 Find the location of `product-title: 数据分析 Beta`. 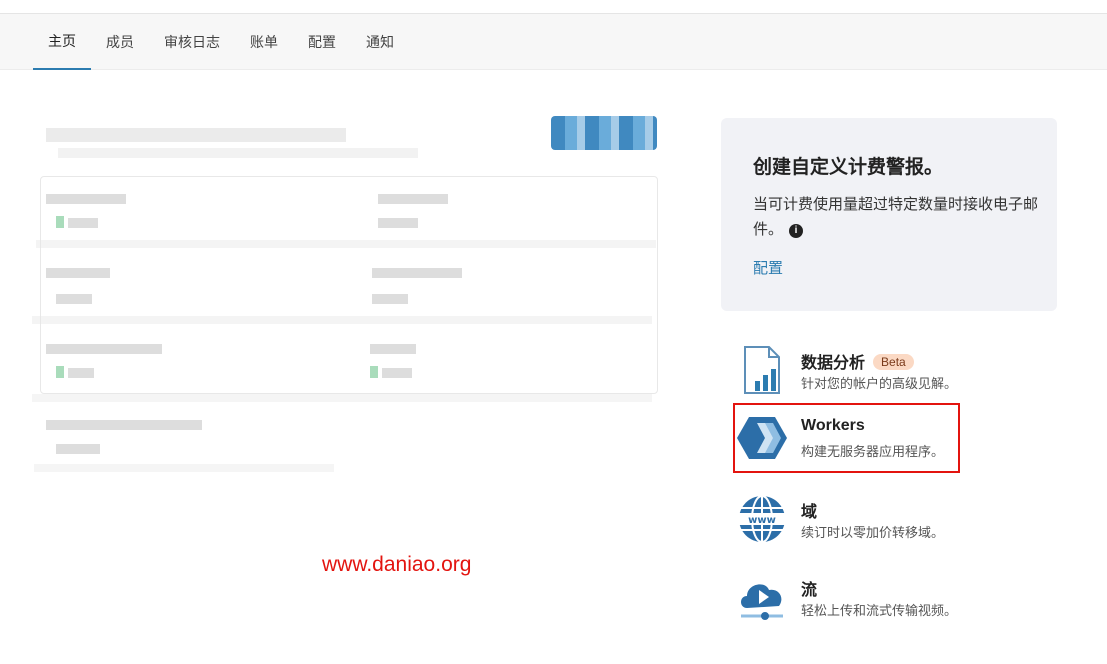

product-title: 数据分析 Beta is located at coordinates (857, 361).